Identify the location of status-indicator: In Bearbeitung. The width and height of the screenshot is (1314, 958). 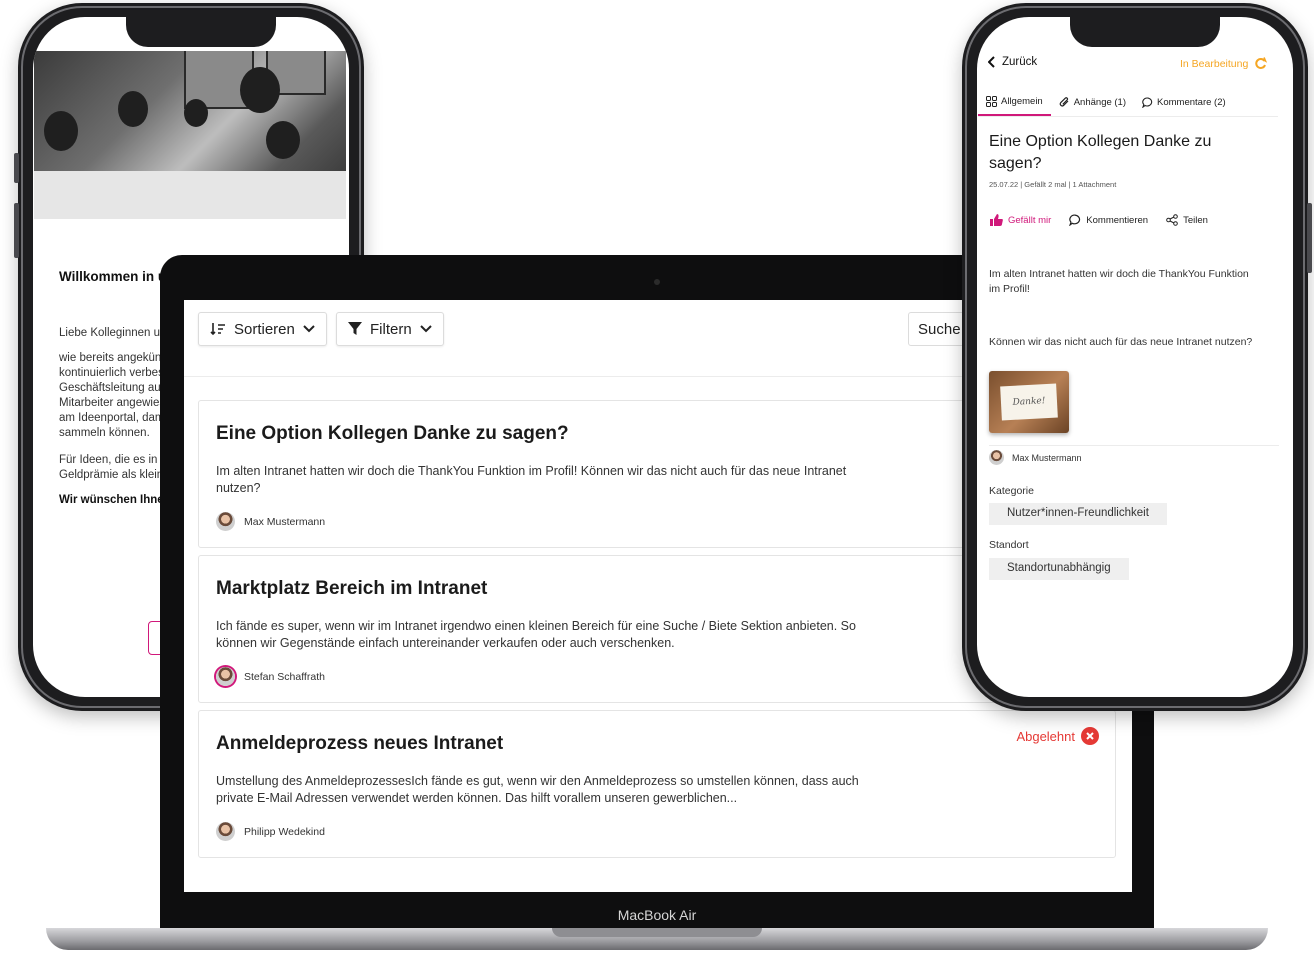
(1224, 63).